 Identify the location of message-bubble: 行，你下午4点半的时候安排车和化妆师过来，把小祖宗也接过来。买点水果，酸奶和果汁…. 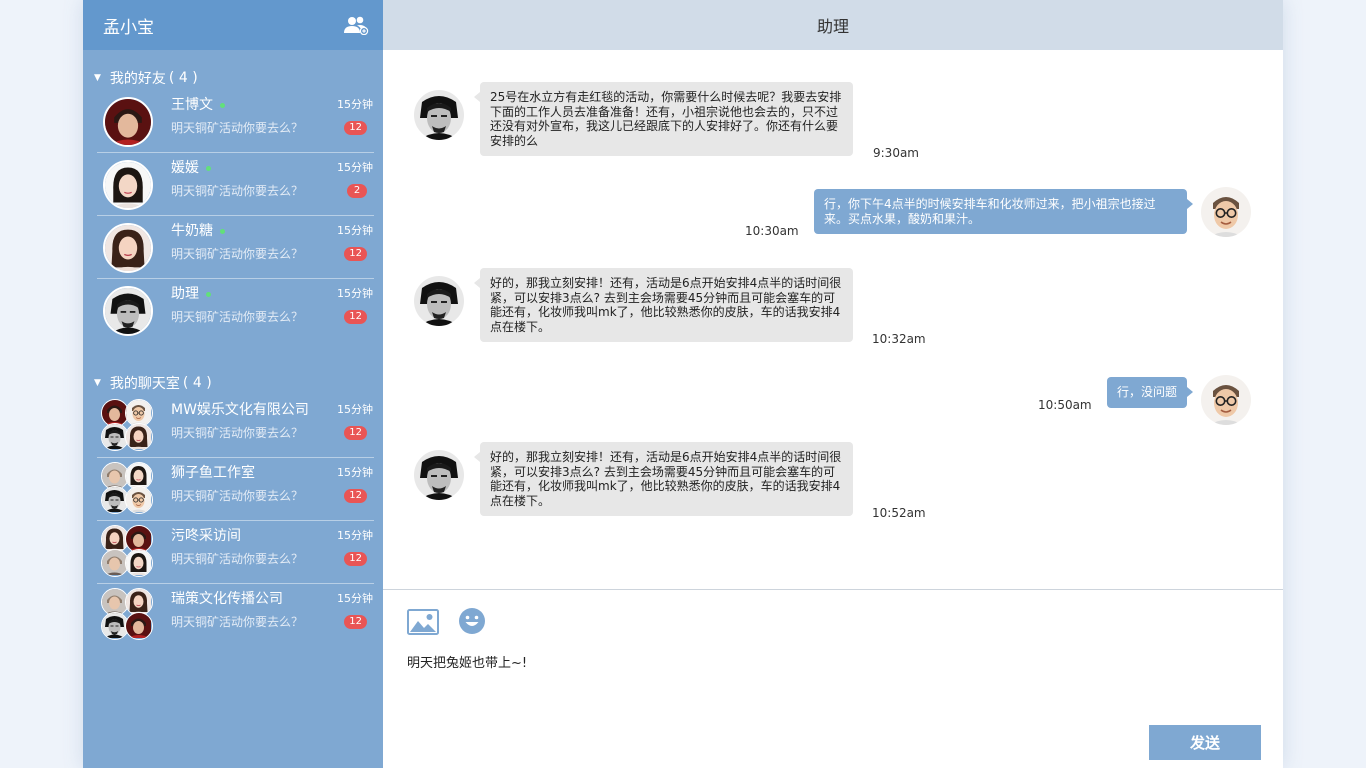
(1003, 211).